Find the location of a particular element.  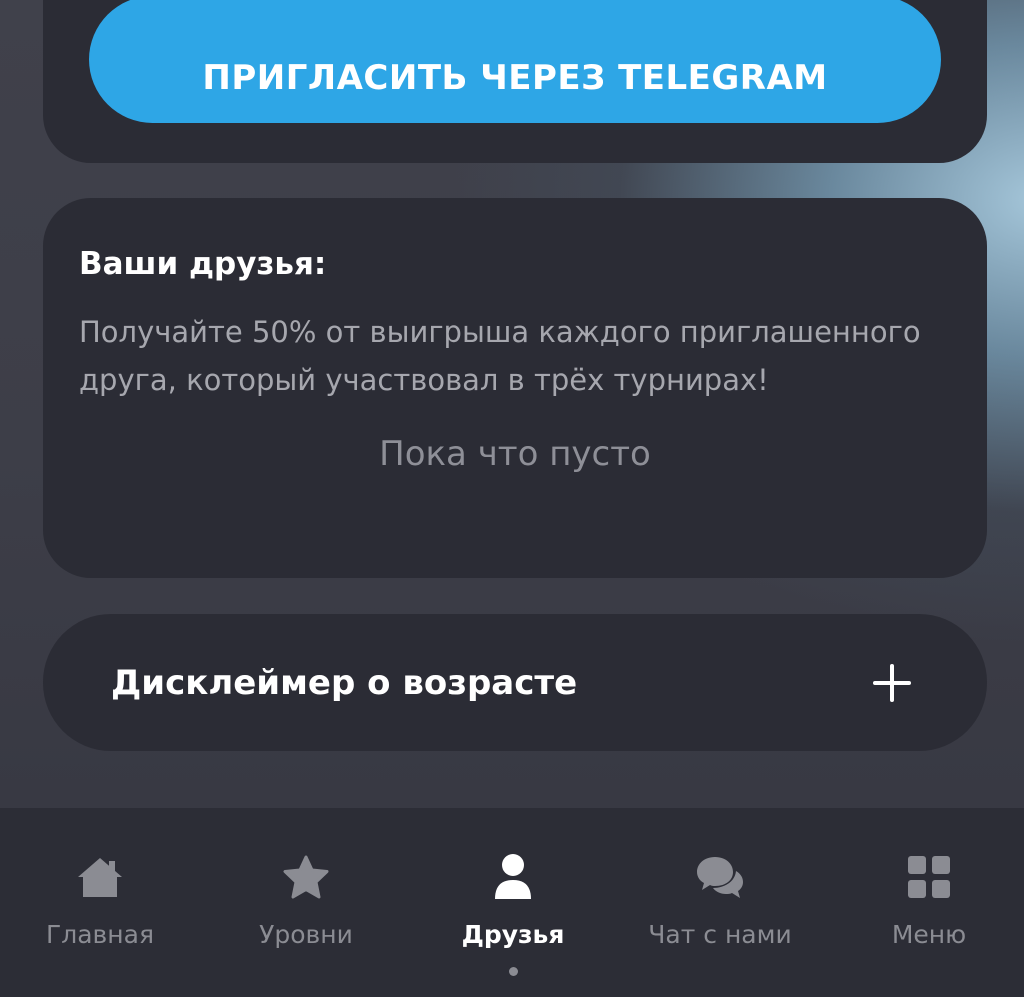

grid-icon is located at coordinates (929, 877).